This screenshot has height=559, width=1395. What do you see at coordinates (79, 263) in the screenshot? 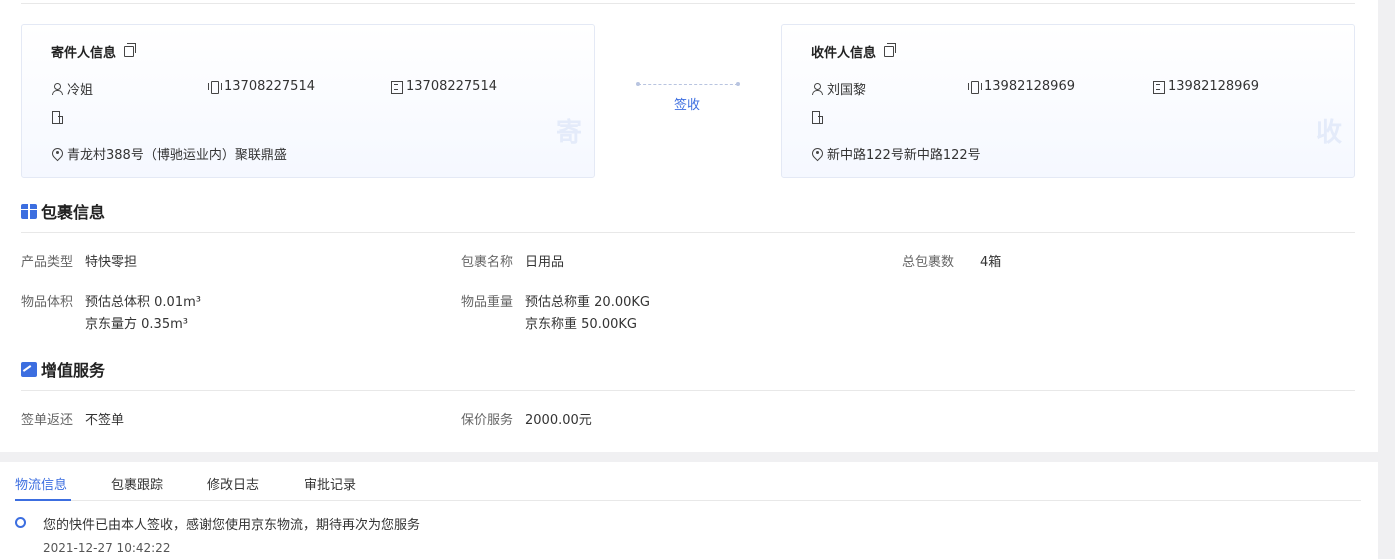
I see `product-type-field: 产品类型 特快零担` at bounding box center [79, 263].